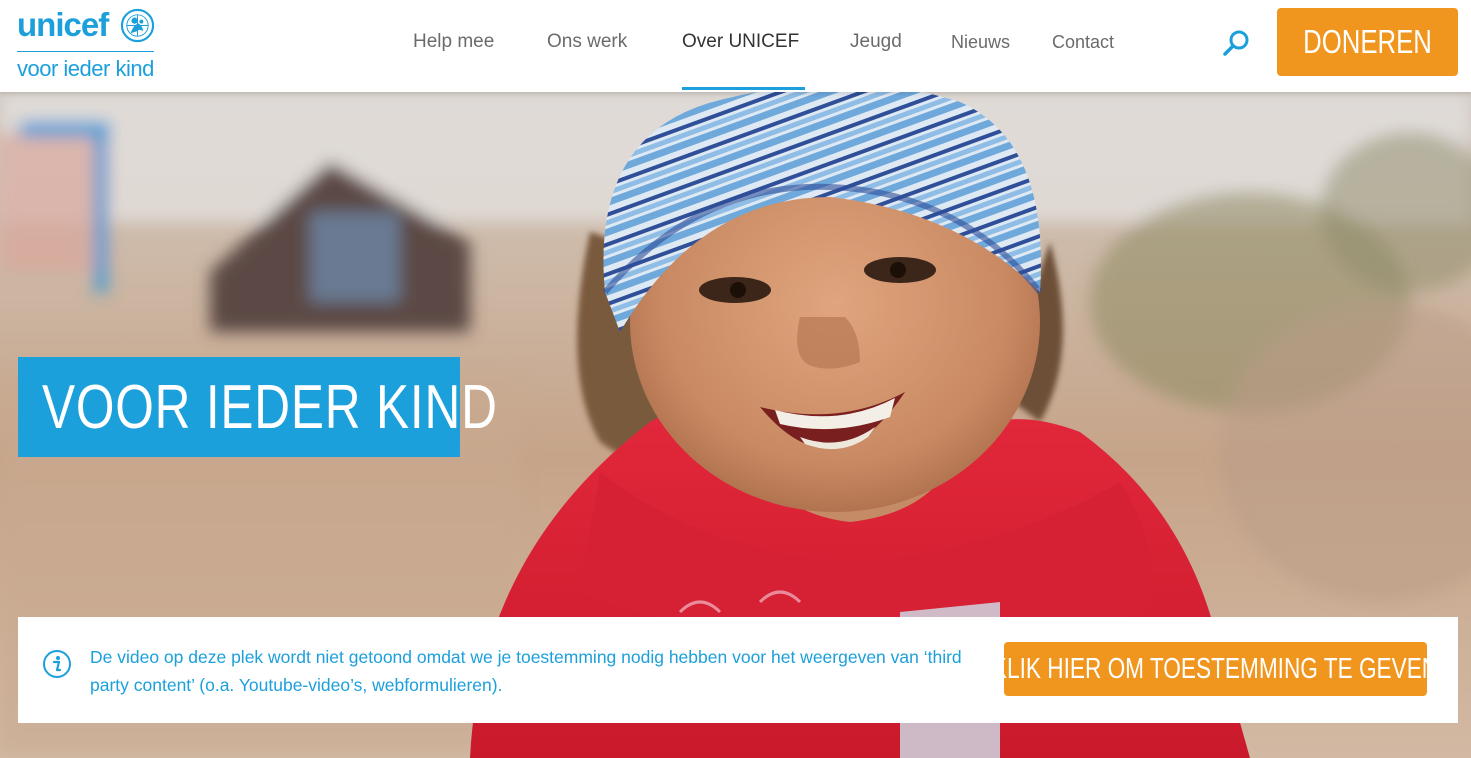  I want to click on logo-tagline: voor ieder kind, so click(85, 68).